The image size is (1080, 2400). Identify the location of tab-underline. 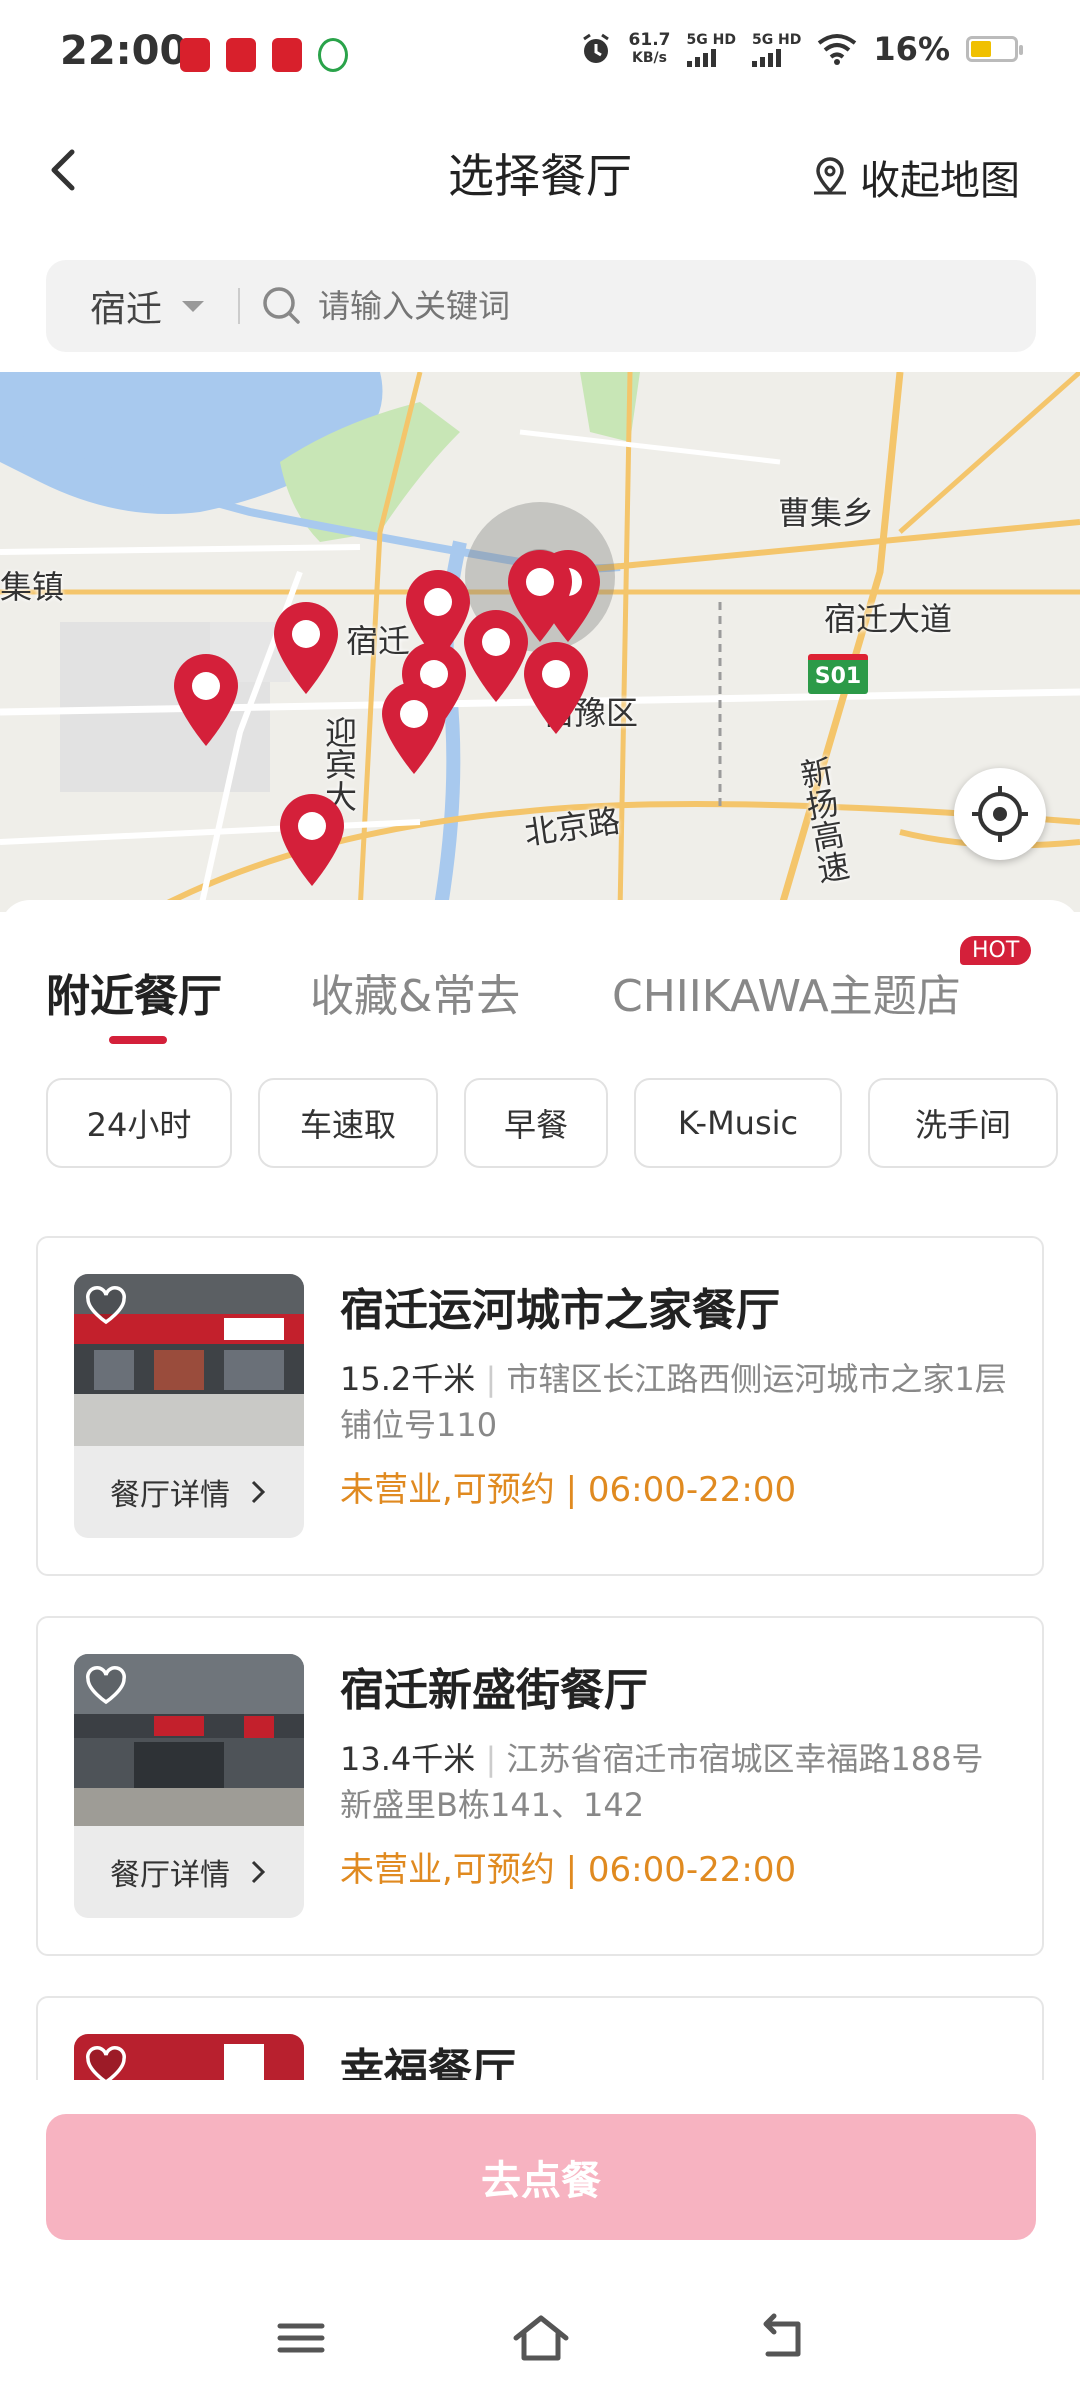
(138, 1040).